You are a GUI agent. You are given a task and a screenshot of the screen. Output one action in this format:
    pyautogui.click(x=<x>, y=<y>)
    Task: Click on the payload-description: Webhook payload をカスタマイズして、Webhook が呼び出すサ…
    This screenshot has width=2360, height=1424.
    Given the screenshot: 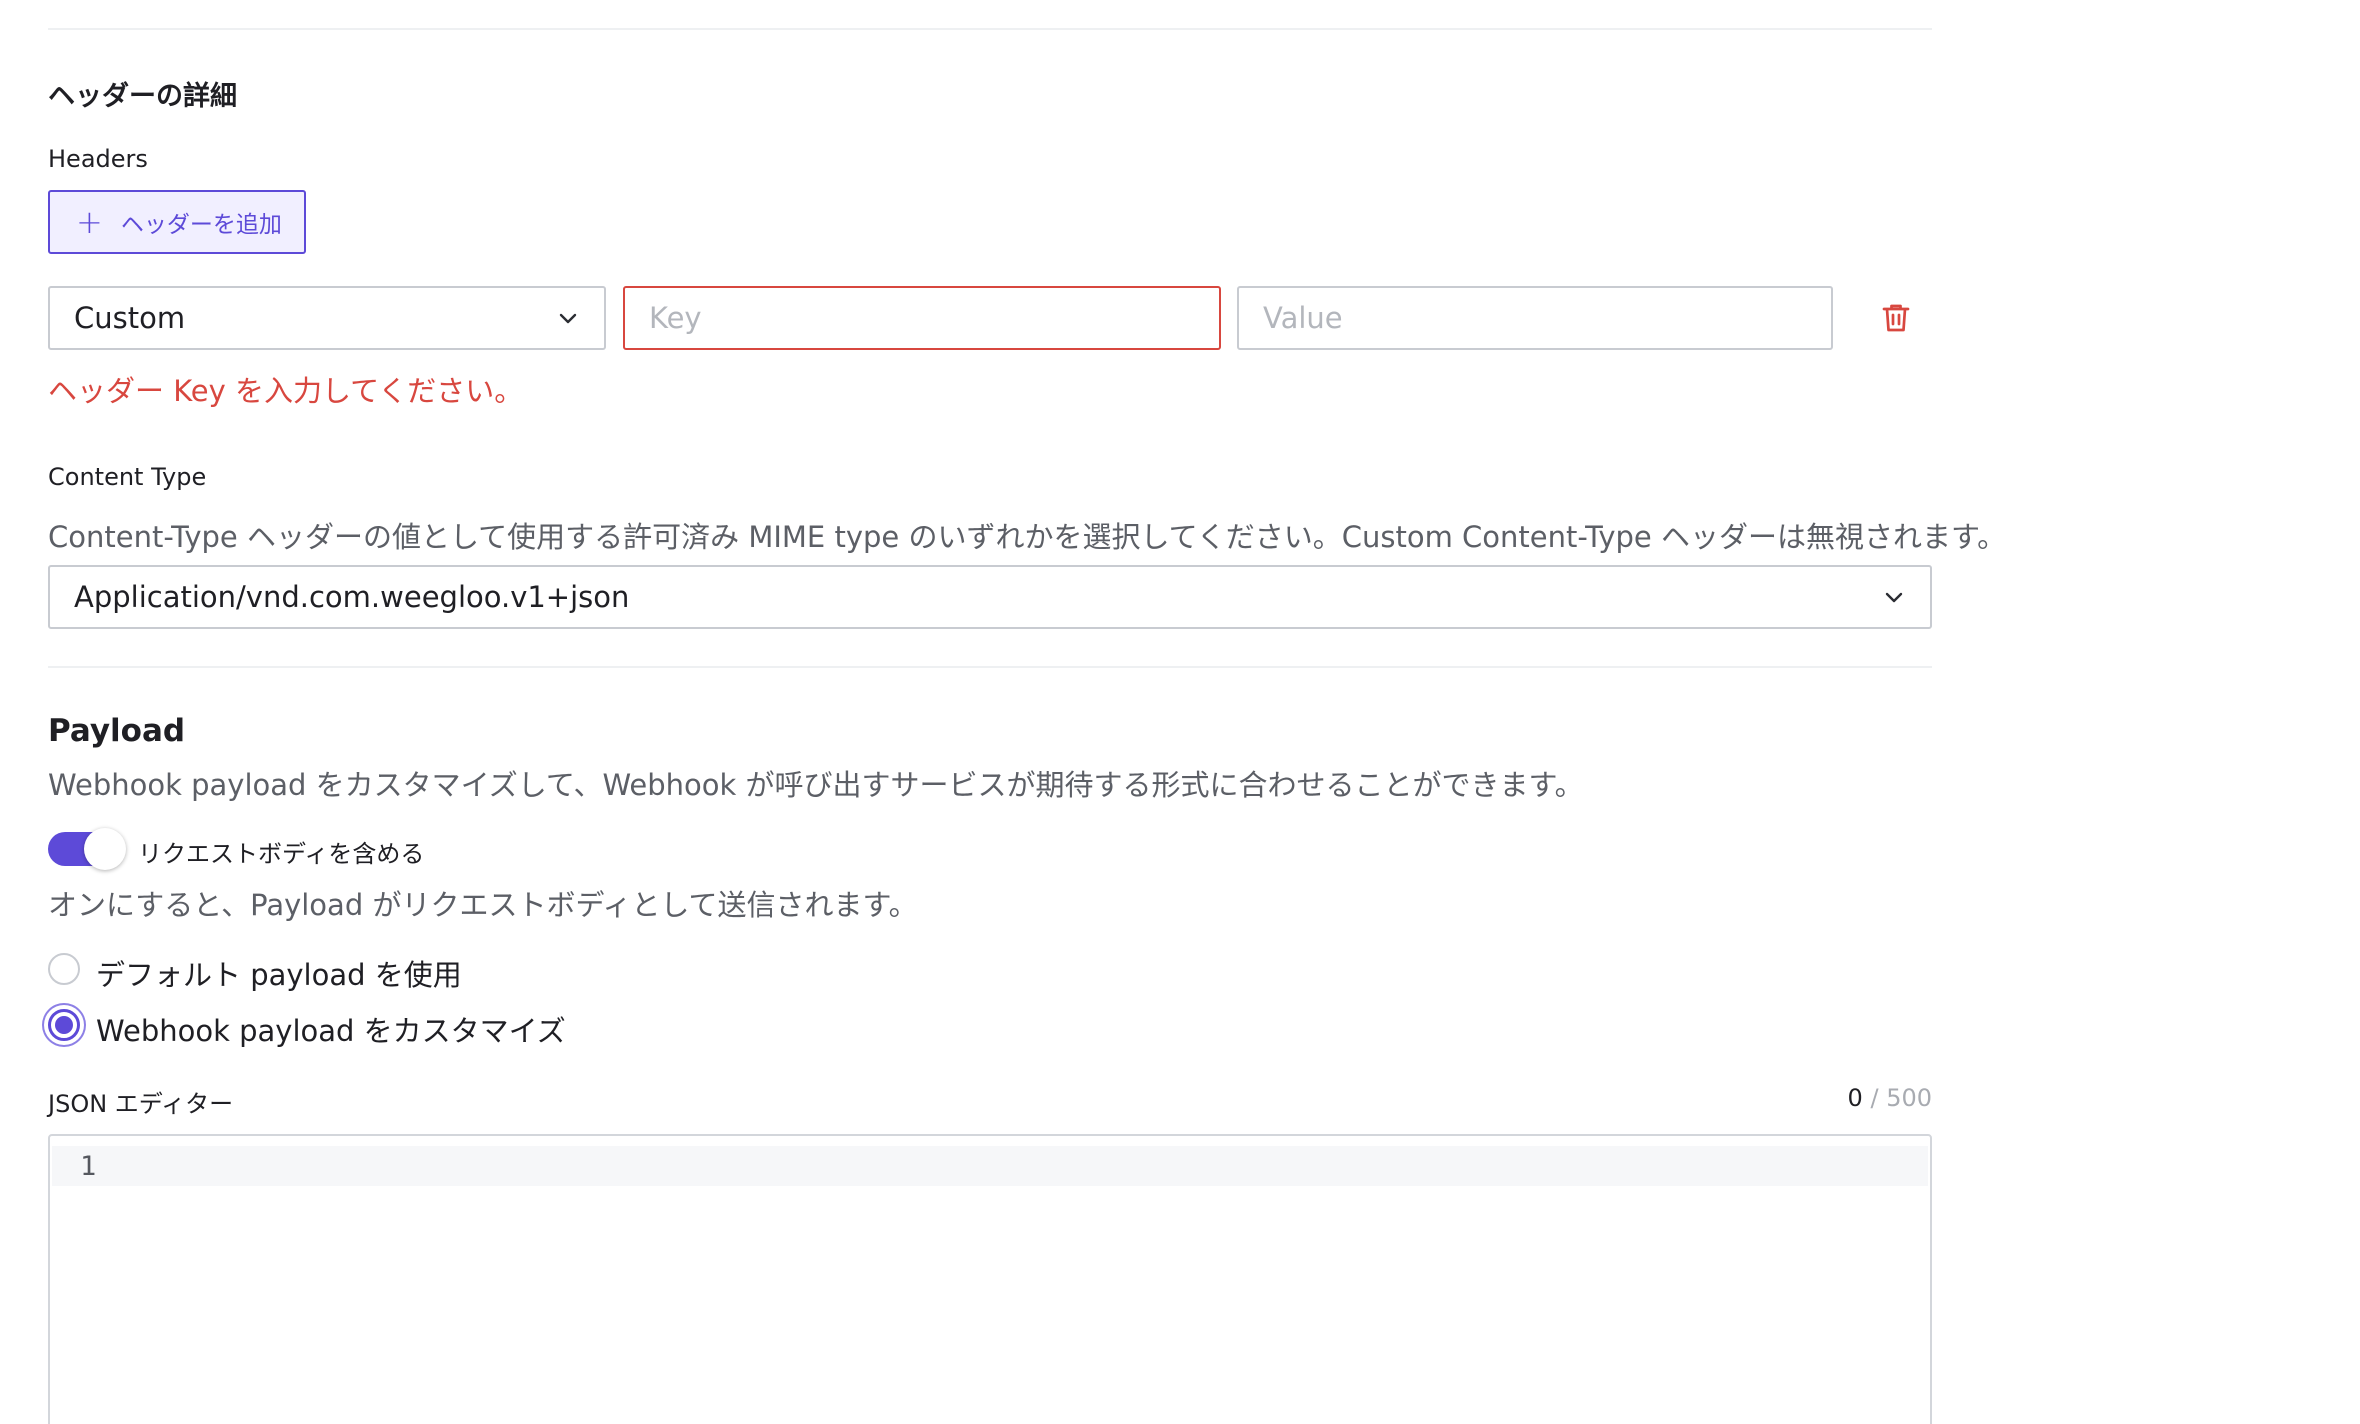 What is the action you would take?
    pyautogui.click(x=816, y=785)
    